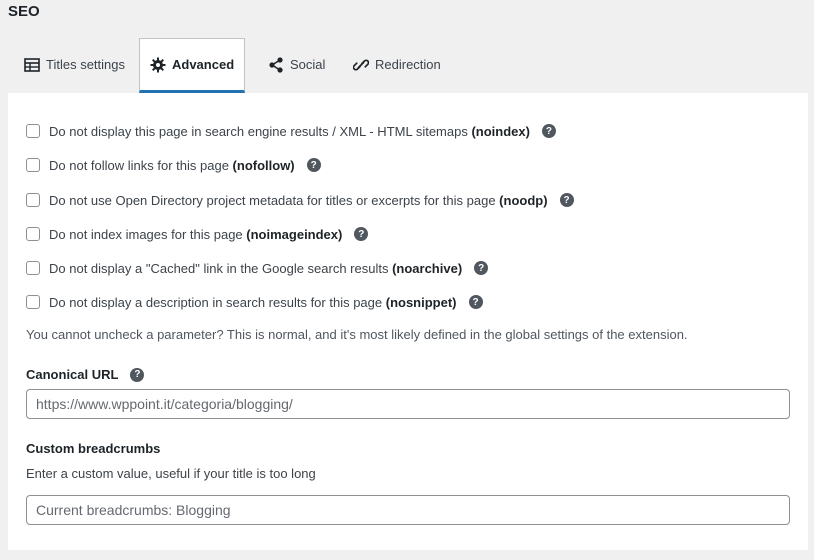 The width and height of the screenshot is (814, 560). I want to click on option-key: (noindex), so click(500, 131).